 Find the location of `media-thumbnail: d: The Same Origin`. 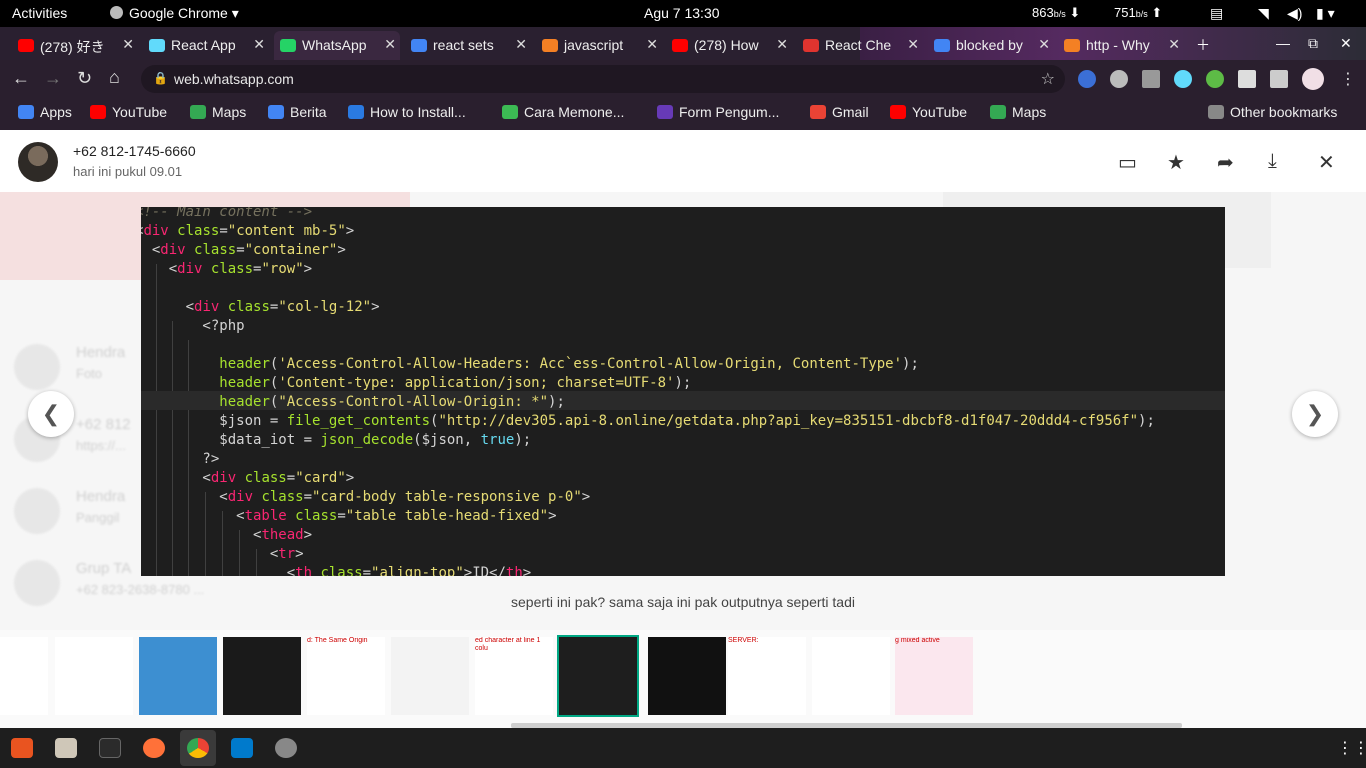

media-thumbnail: d: The Same Origin is located at coordinates (346, 676).